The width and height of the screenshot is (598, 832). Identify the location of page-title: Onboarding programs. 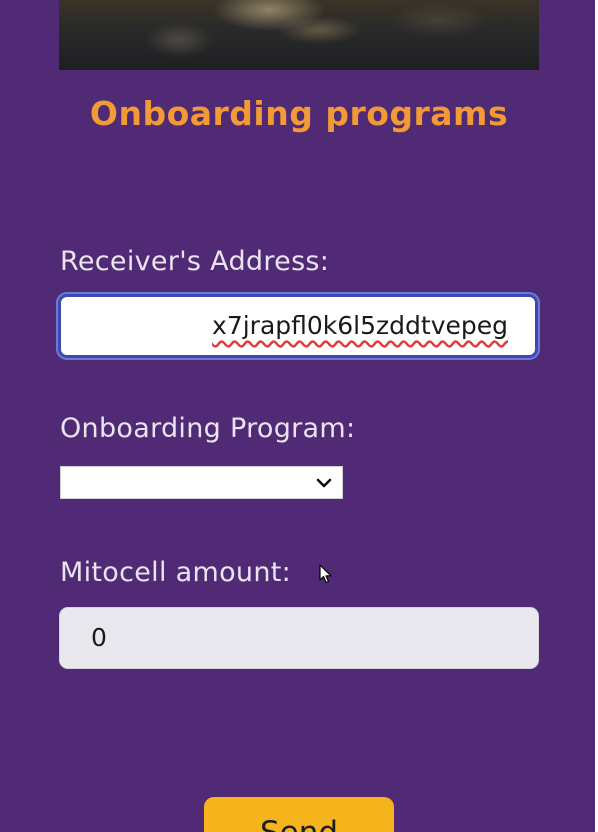
(299, 113).